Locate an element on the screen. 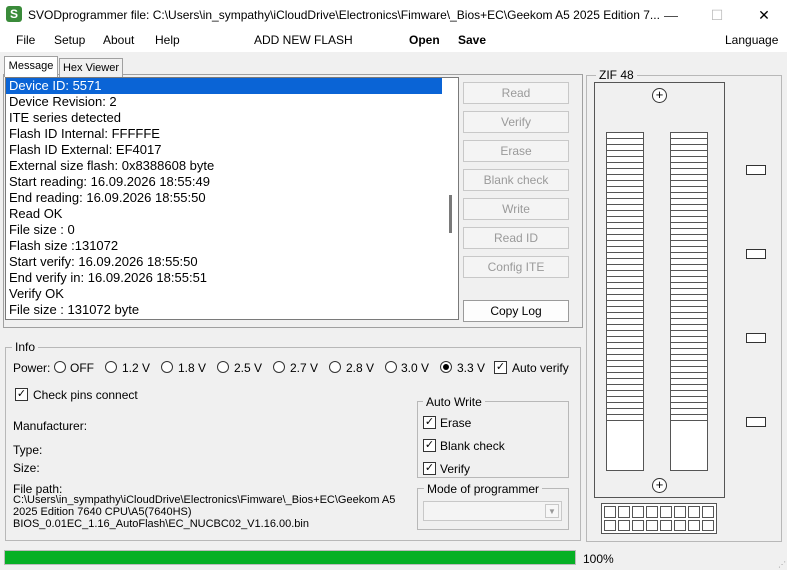  menu-language: Language is located at coordinates (751, 40).